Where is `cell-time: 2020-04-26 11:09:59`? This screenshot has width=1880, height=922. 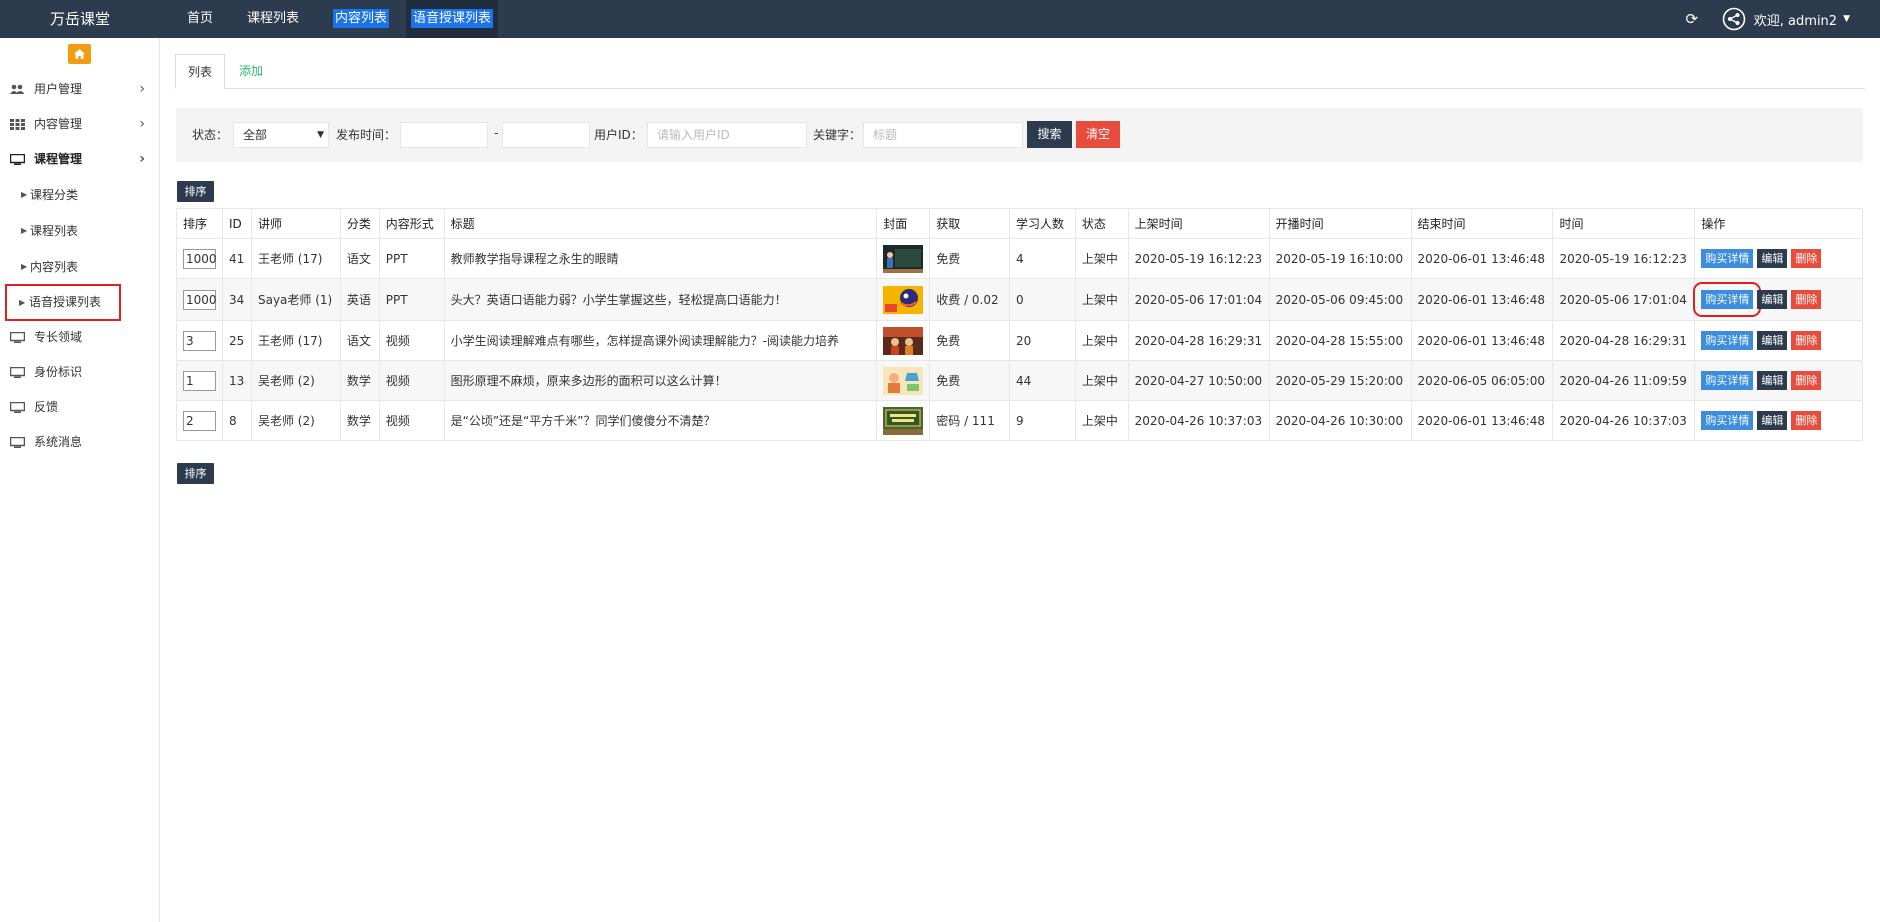
cell-time: 2020-04-26 11:09:59 is located at coordinates (1624, 380).